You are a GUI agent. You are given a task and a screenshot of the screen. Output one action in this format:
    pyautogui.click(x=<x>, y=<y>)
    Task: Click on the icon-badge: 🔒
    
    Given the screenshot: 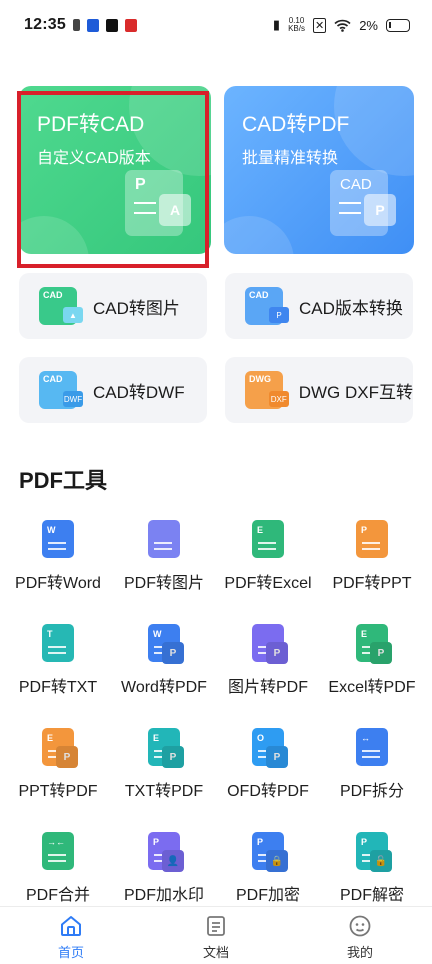 What is the action you would take?
    pyautogui.click(x=277, y=861)
    